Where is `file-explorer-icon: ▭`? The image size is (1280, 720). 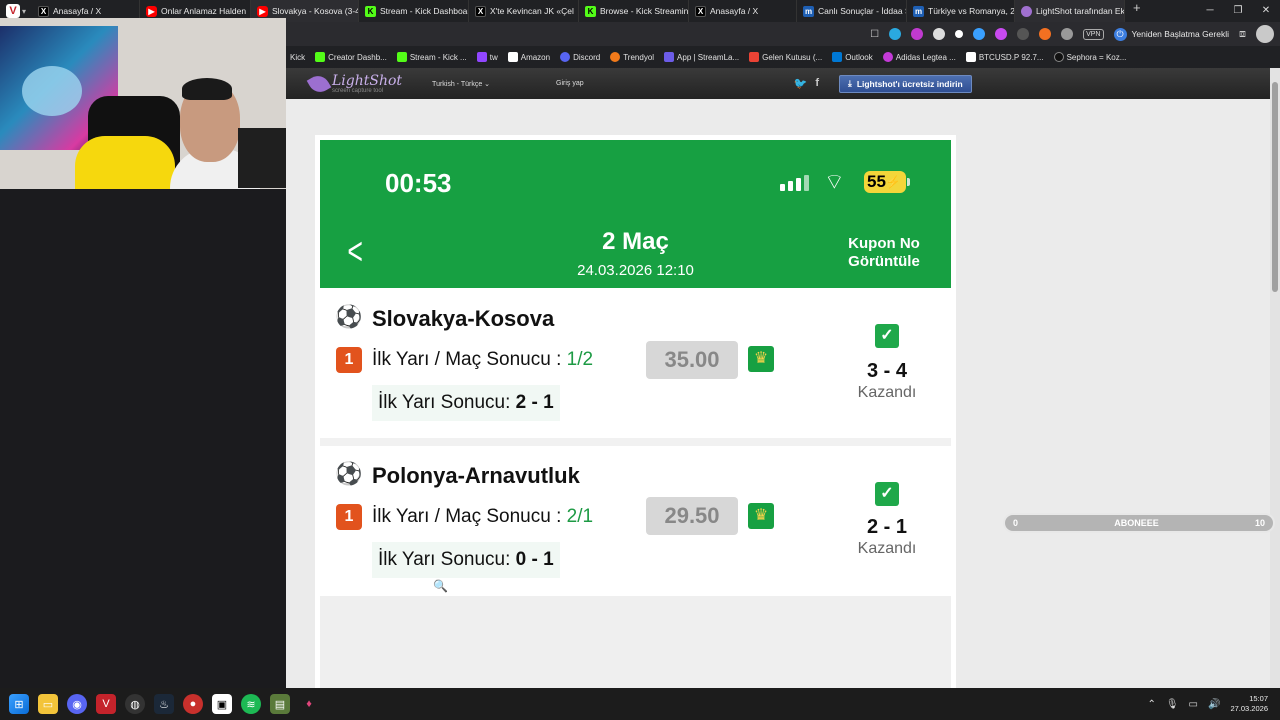
file-explorer-icon: ▭ is located at coordinates (48, 704).